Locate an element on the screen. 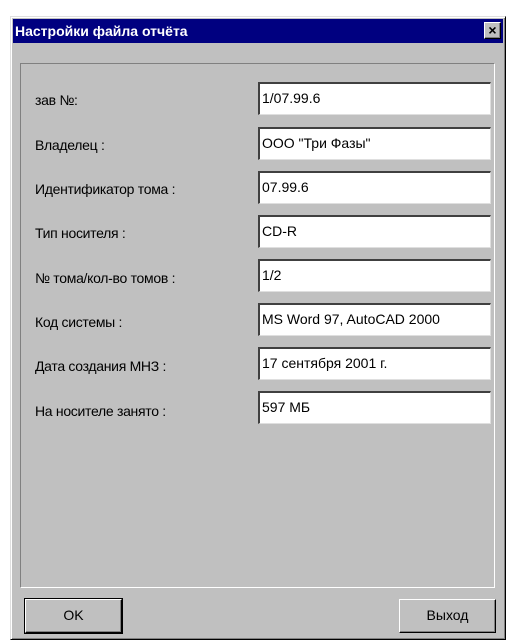 This screenshot has height=642, width=508. close-button: × is located at coordinates (492, 30).